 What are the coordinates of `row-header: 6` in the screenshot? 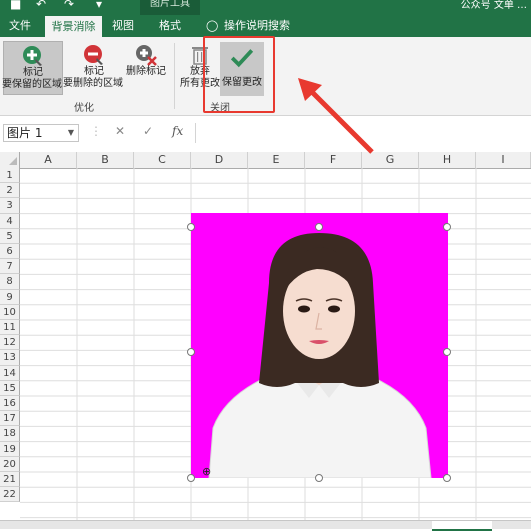 It's located at (10, 252).